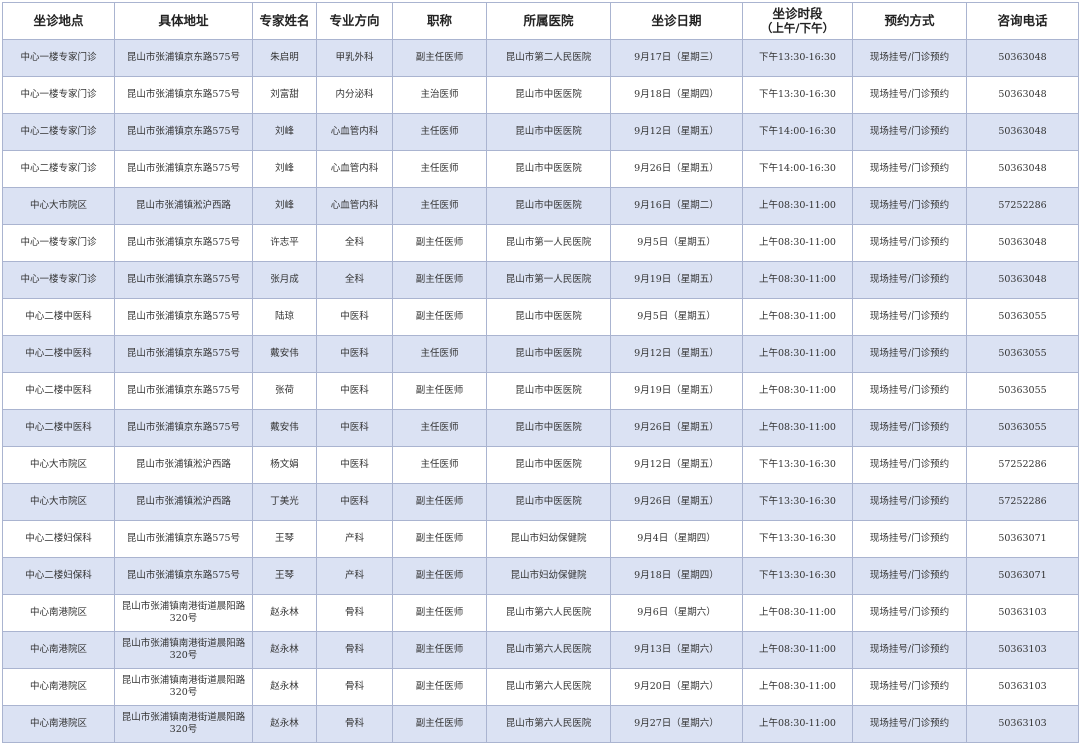 The width and height of the screenshot is (1080, 755). I want to click on expert-name-cell: 赵永林, so click(284, 687).